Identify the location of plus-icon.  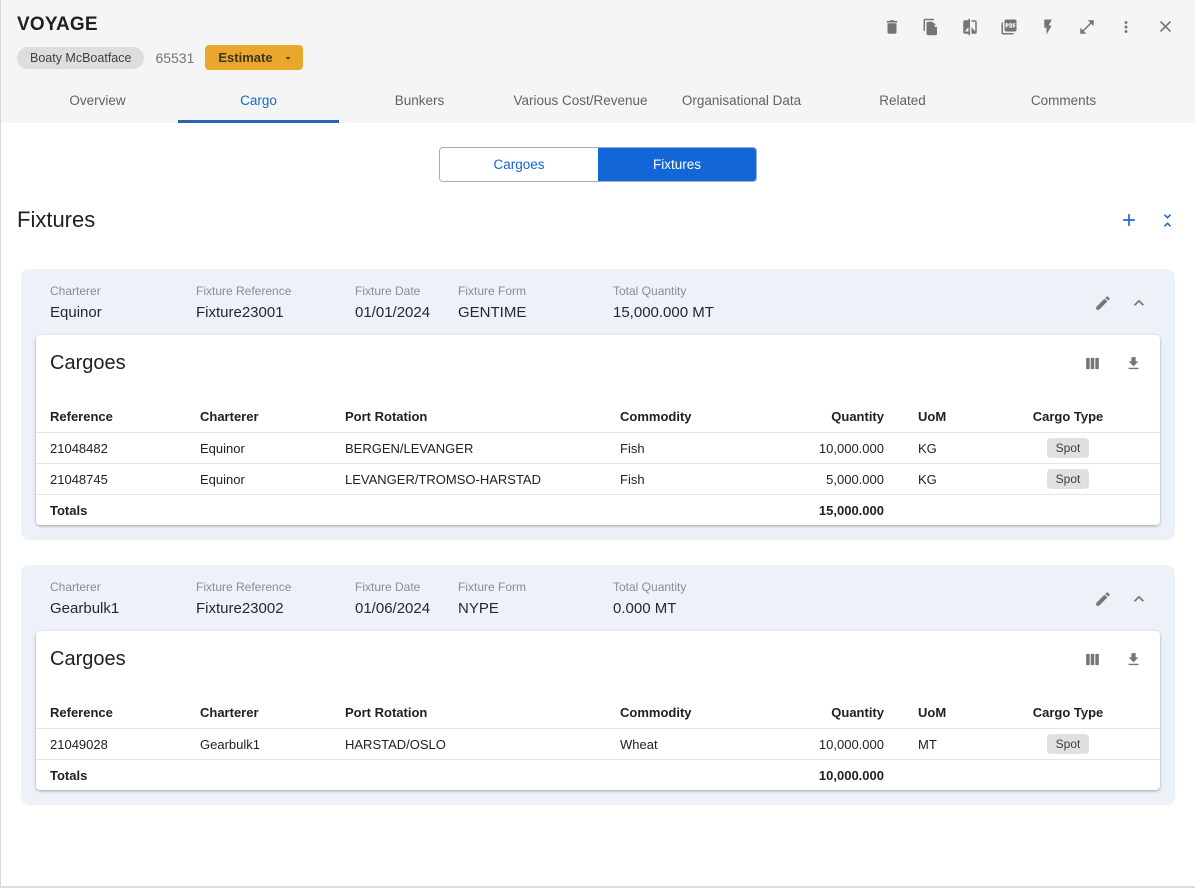
(1129, 220).